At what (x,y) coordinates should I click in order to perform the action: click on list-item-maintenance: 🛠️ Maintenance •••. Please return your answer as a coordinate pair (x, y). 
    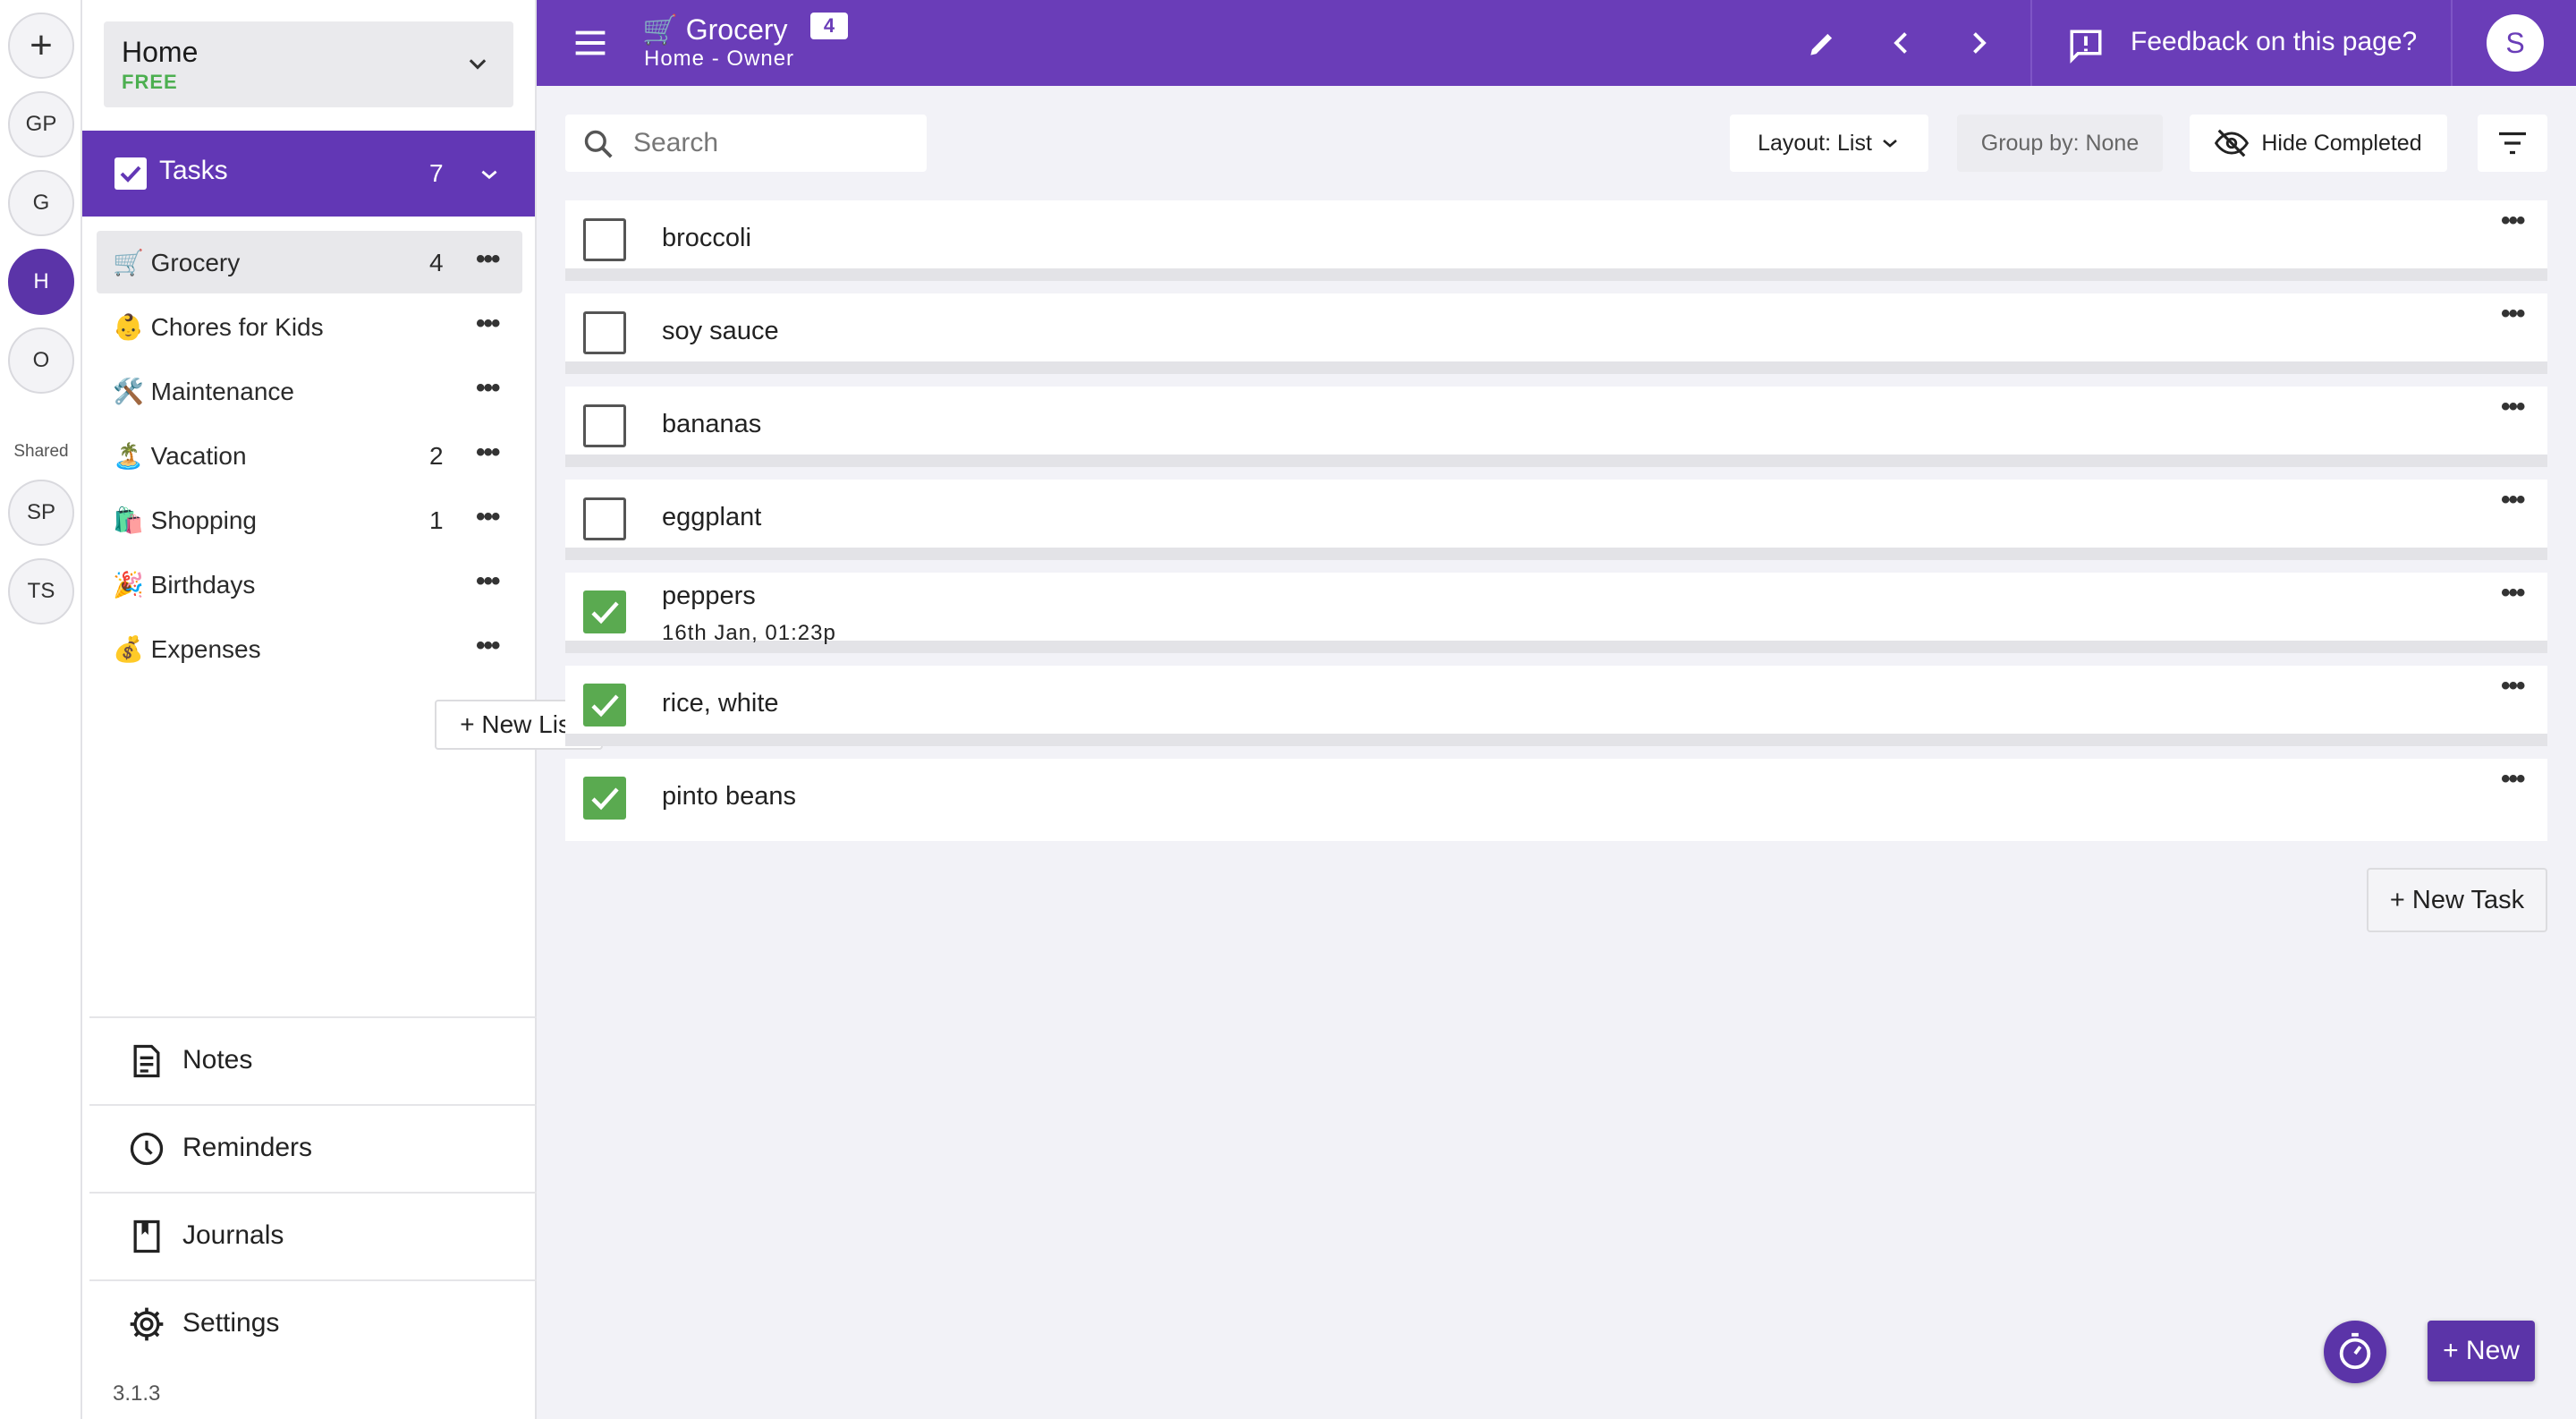
    Looking at the image, I should click on (309, 391).